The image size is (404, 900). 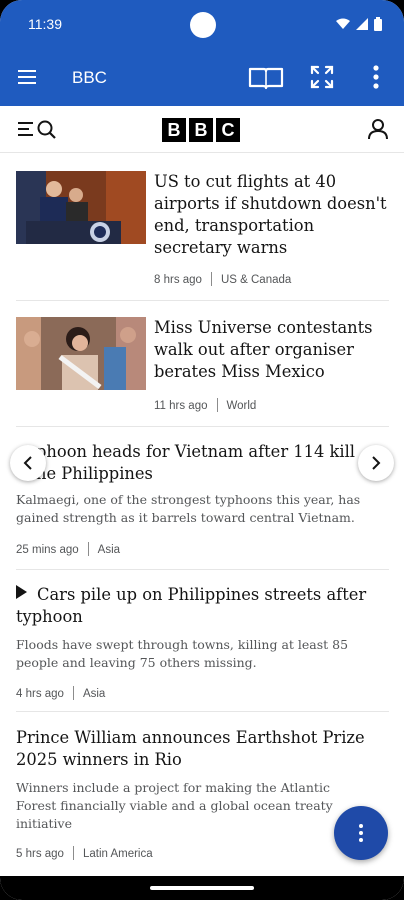 I want to click on signal-icon, so click(x=362, y=24).